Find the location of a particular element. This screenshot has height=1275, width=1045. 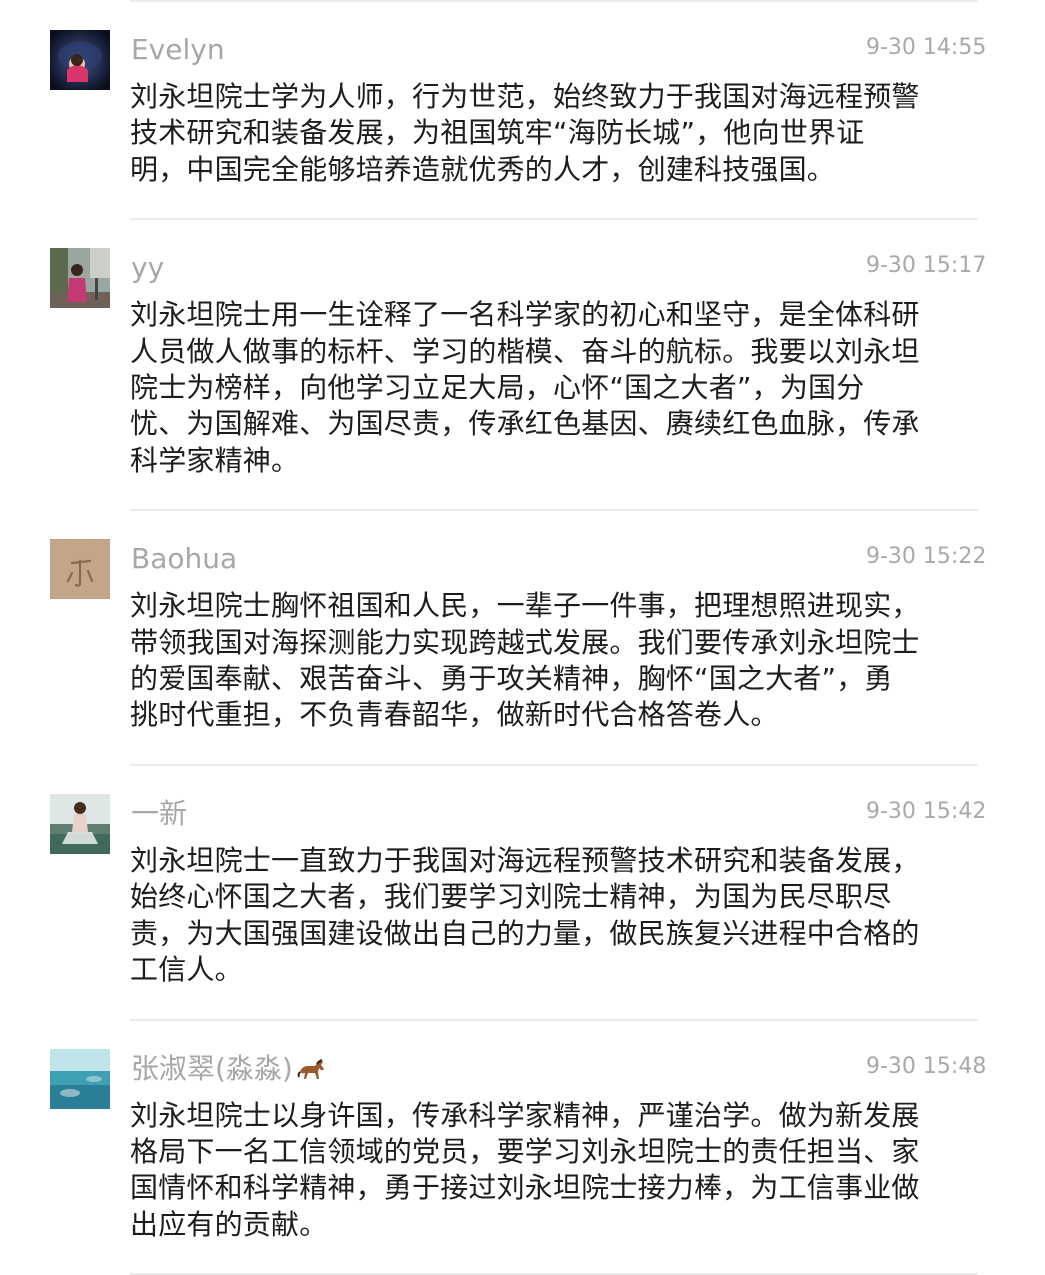

commenter-name: Baohua is located at coordinates (184, 559).